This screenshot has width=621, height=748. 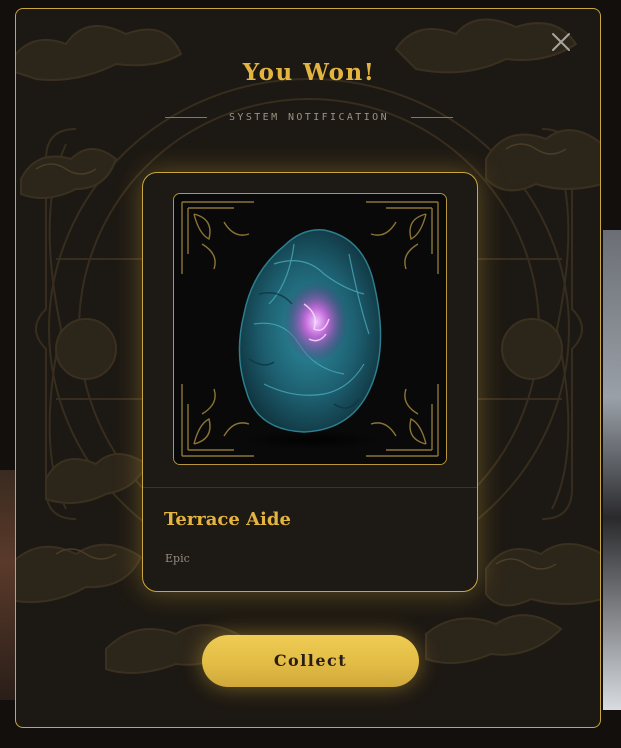 I want to click on reward-rarity: Epic, so click(x=177, y=558).